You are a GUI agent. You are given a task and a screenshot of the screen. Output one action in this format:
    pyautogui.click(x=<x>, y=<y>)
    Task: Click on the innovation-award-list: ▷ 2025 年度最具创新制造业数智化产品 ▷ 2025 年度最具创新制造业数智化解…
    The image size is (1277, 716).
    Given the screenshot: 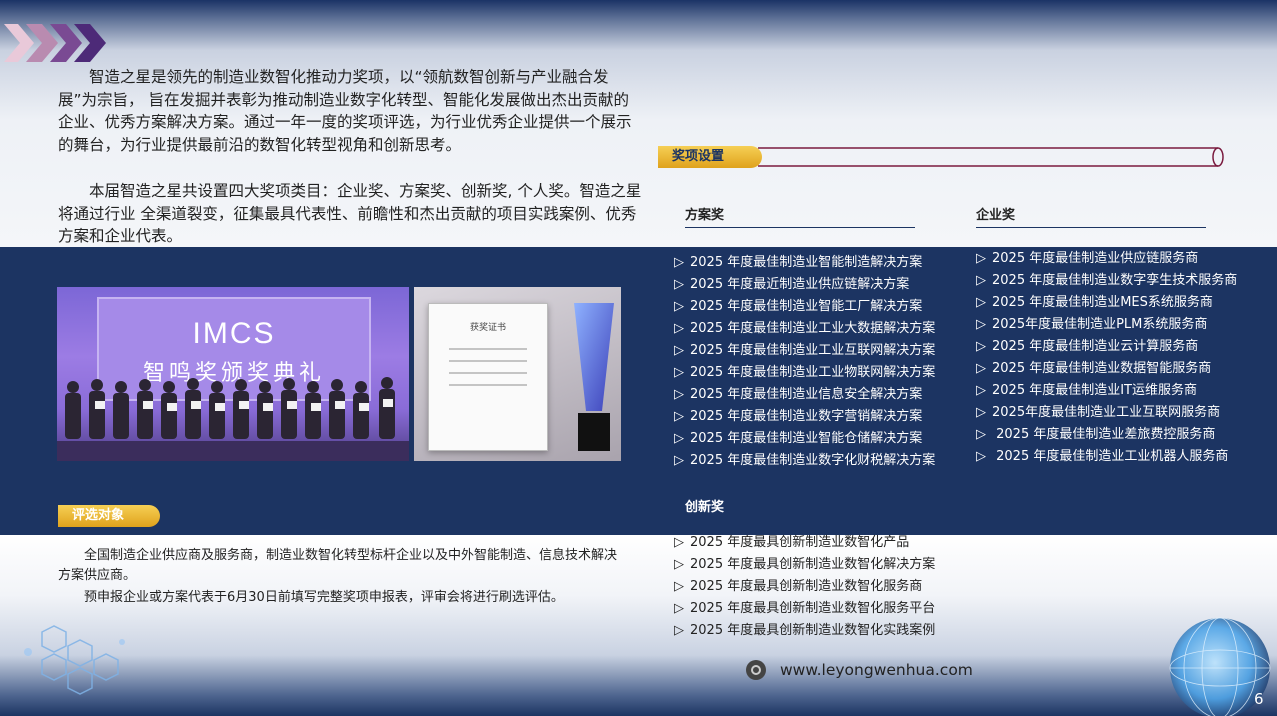 What is the action you would take?
    pyautogui.click(x=804, y=587)
    